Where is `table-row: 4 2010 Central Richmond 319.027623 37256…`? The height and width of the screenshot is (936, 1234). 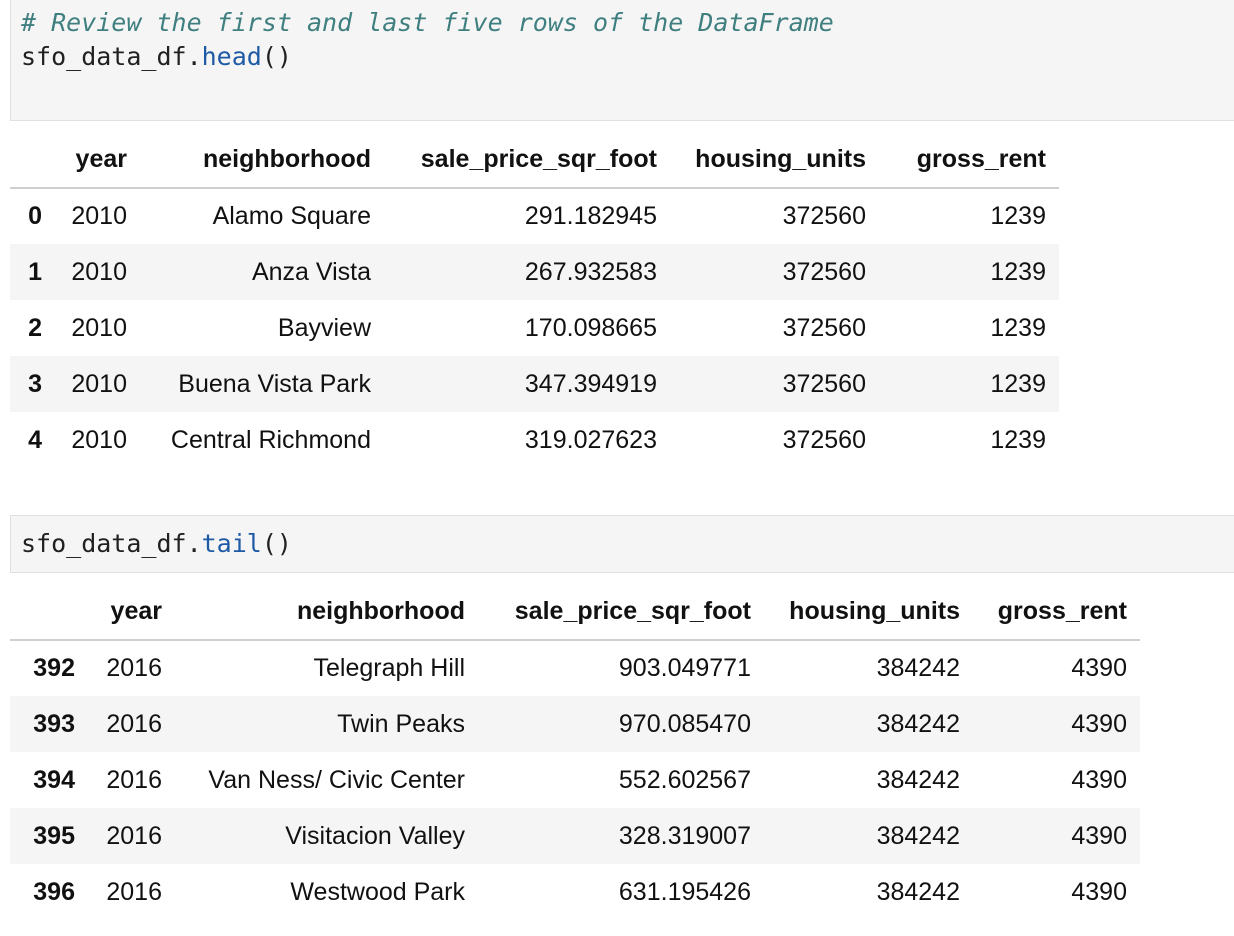 table-row: 4 2010 Central Richmond 319.027623 37256… is located at coordinates (534, 440).